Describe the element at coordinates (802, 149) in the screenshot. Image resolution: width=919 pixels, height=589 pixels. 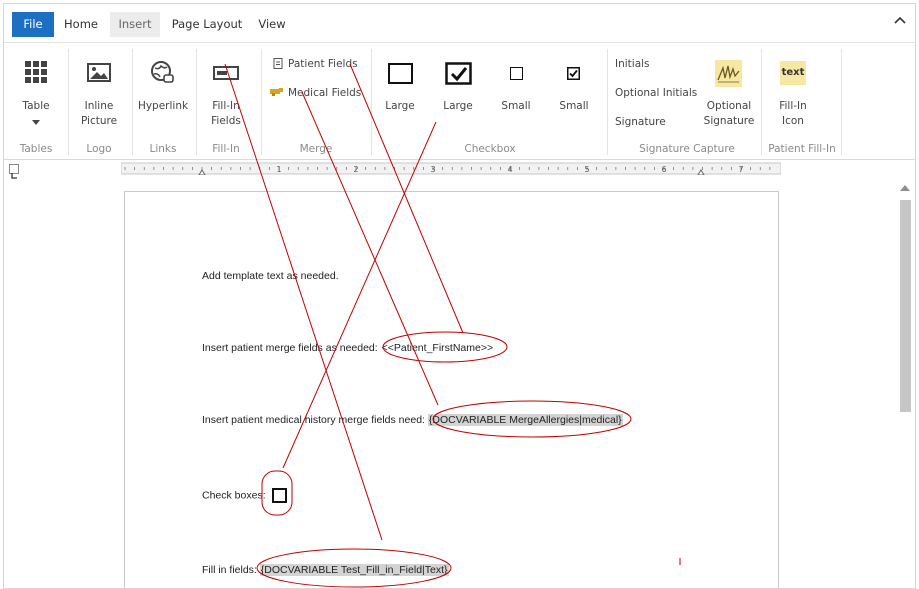
I see `group-label-patient-fill-in: Patient Fill-In` at that location.